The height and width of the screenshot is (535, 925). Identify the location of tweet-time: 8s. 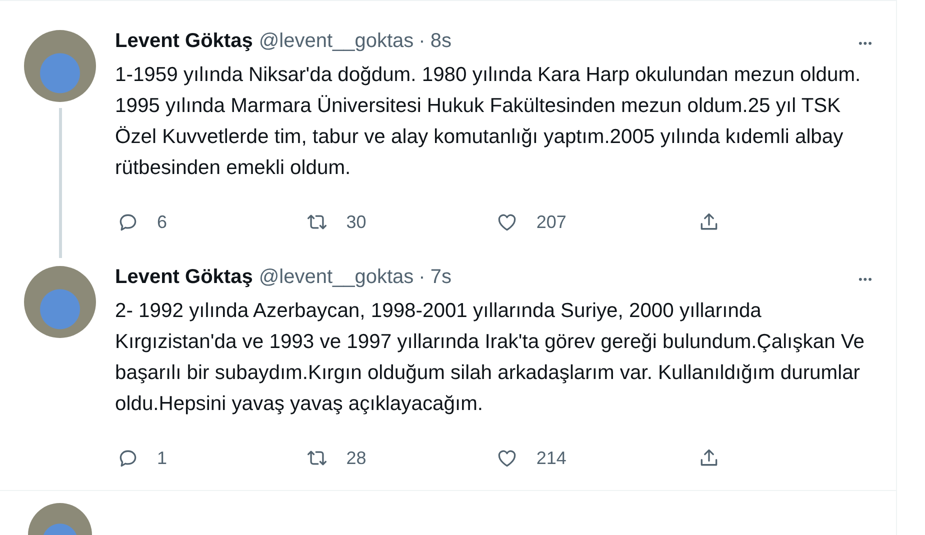
(441, 41).